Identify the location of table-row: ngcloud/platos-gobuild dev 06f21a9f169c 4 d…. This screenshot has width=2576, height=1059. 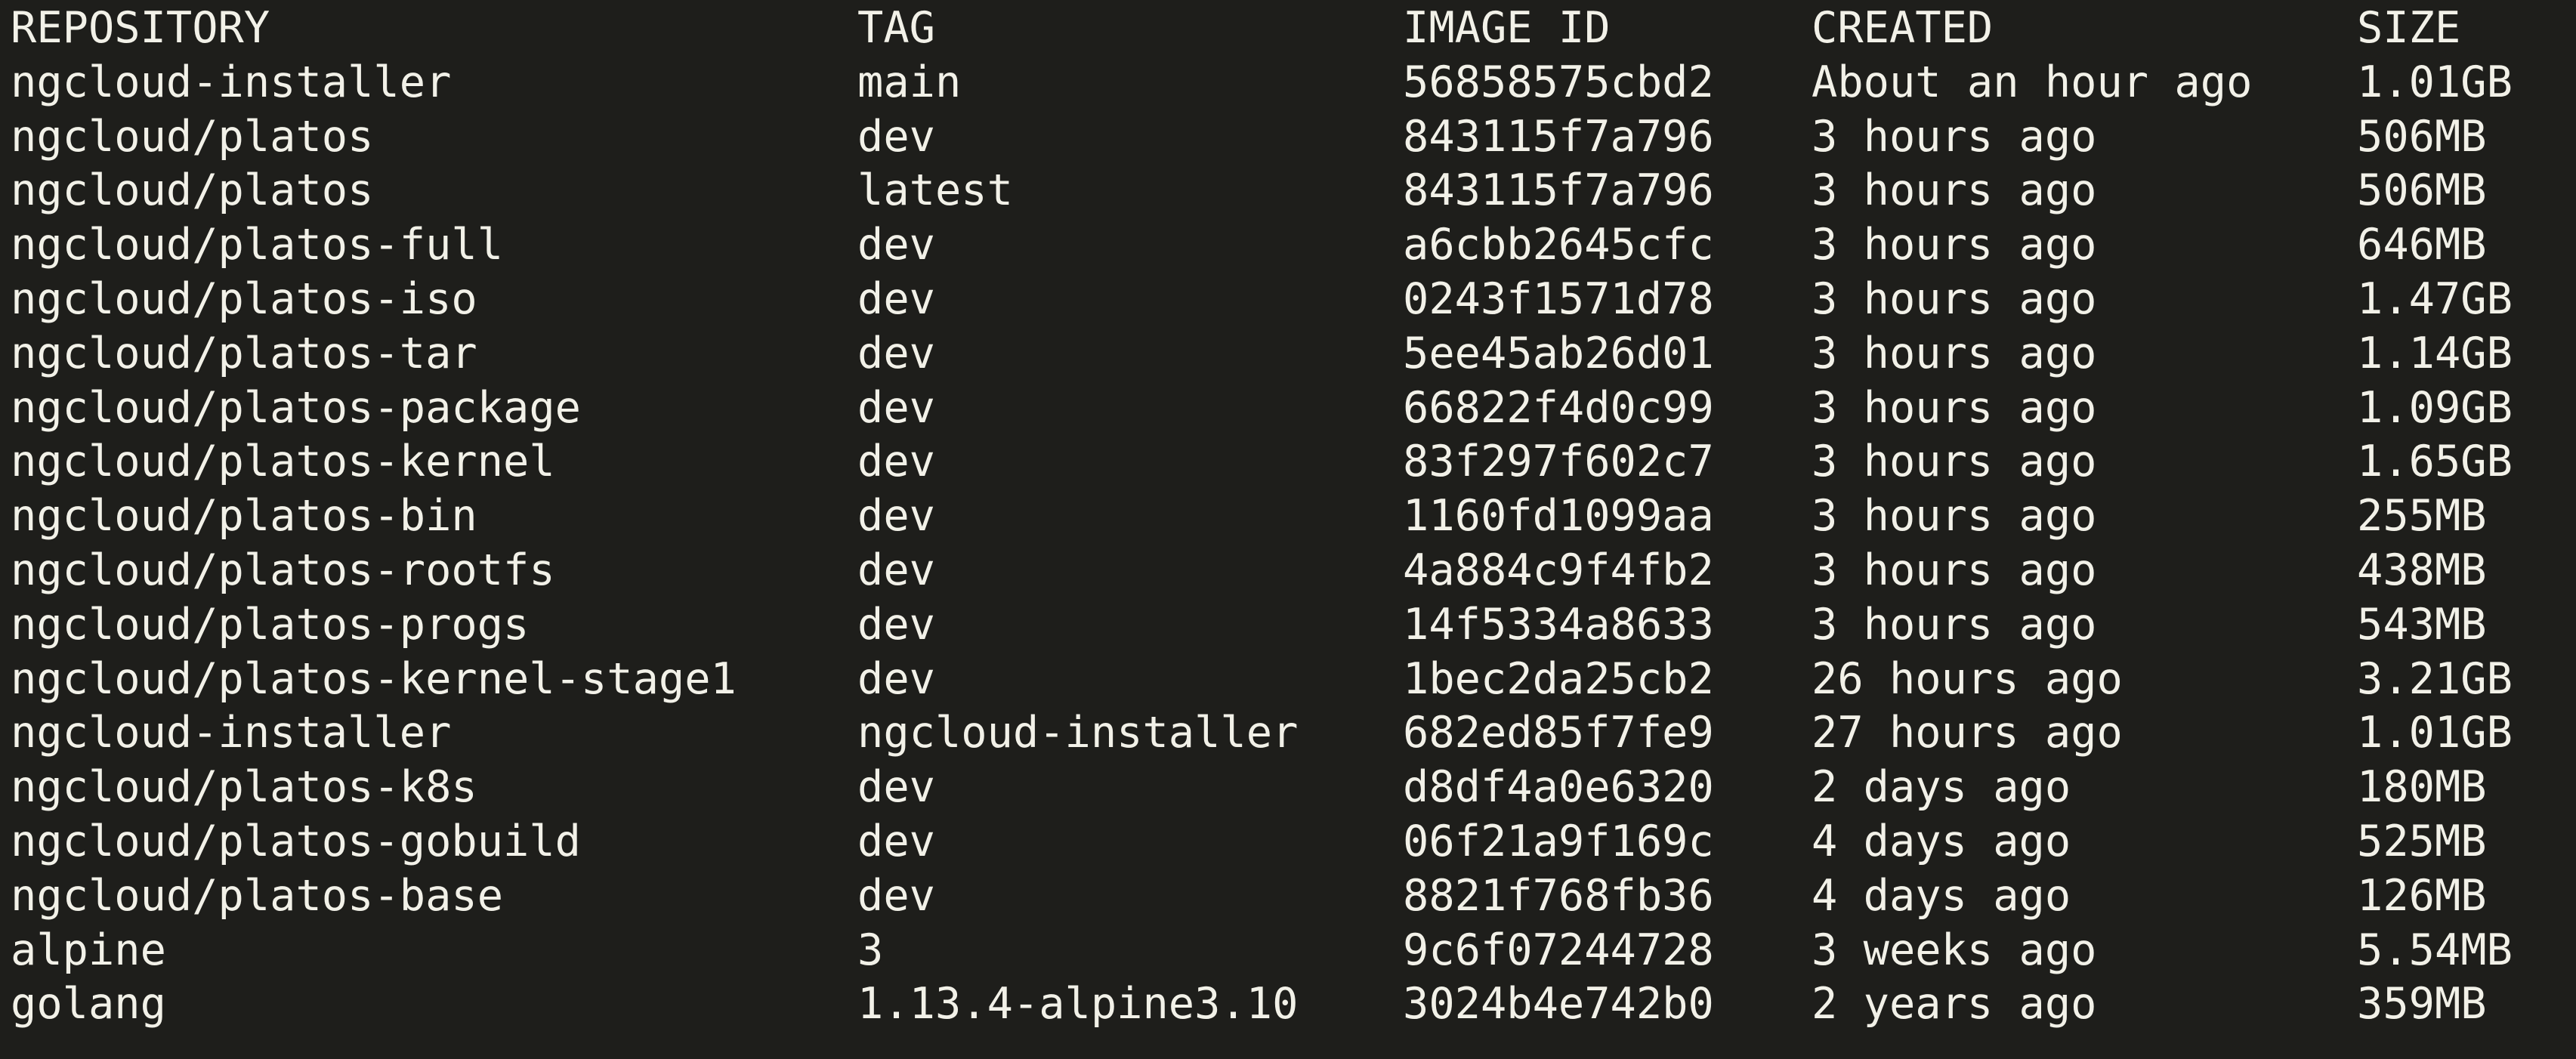
(1288, 842).